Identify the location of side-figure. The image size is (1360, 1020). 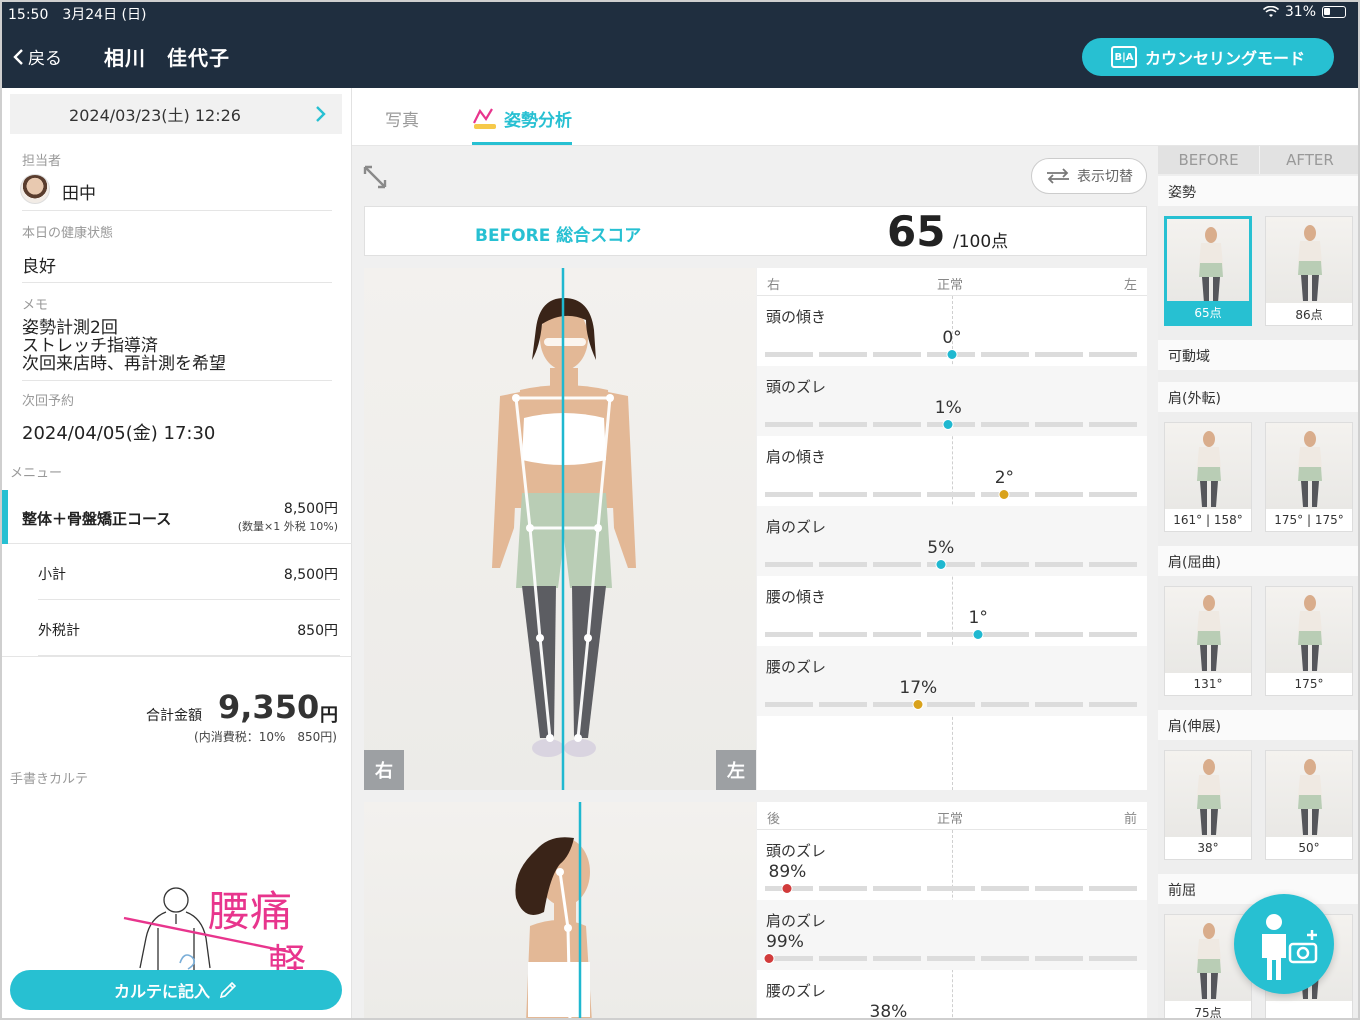
(553, 911).